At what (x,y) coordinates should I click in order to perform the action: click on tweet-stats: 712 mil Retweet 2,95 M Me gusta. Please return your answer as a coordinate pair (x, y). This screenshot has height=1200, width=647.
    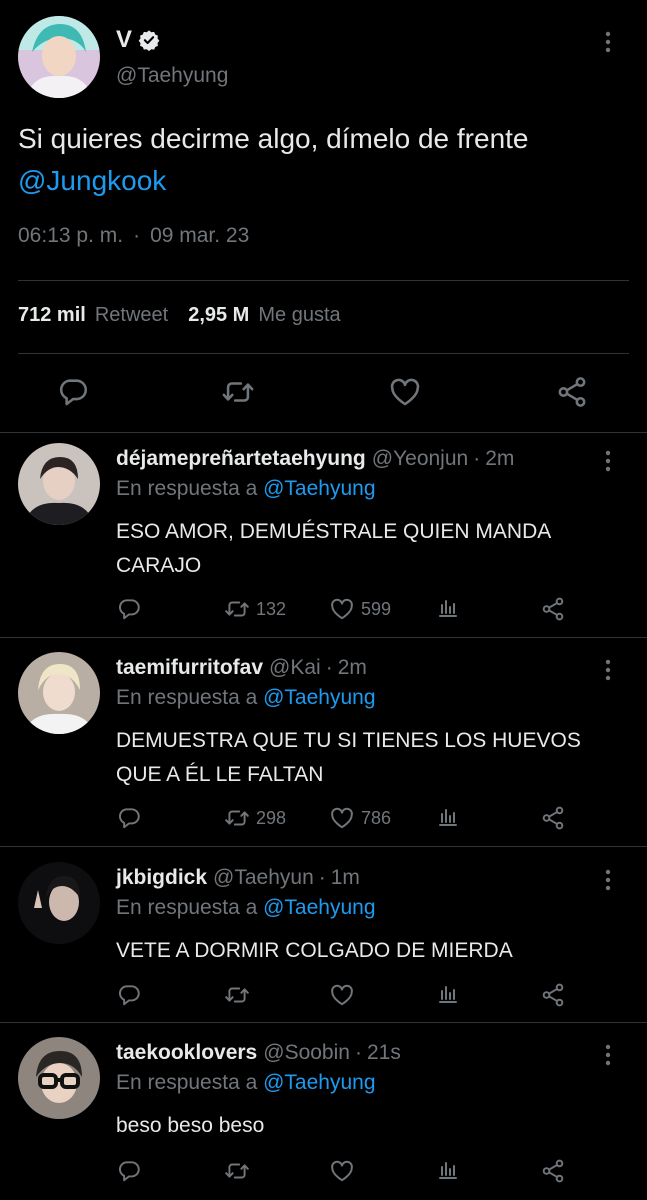
    Looking at the image, I should click on (189, 315).